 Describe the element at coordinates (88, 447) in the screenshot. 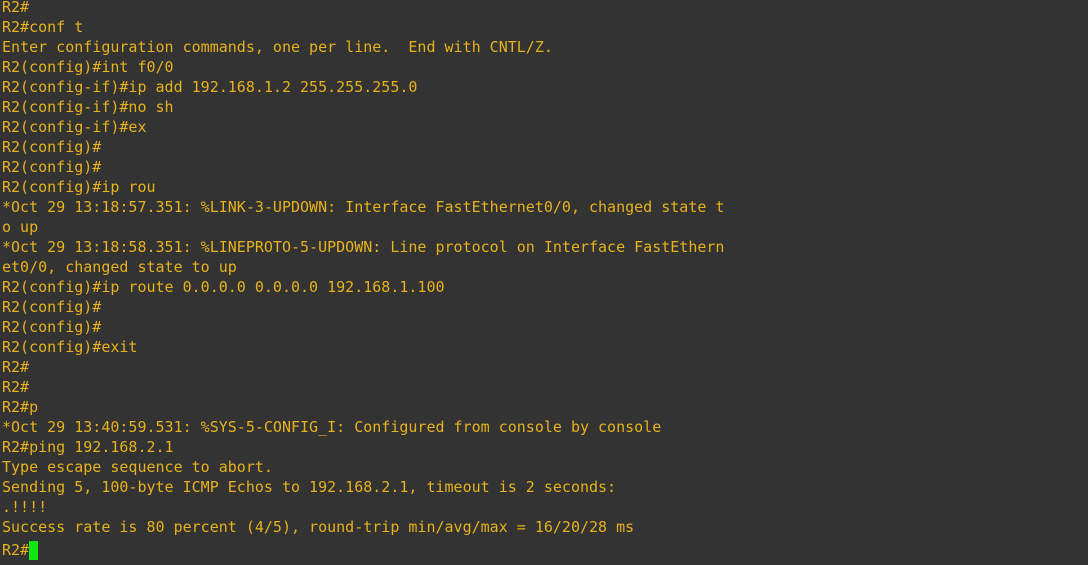

I see `terminal-line: R2#ping 192.168.2.1` at that location.